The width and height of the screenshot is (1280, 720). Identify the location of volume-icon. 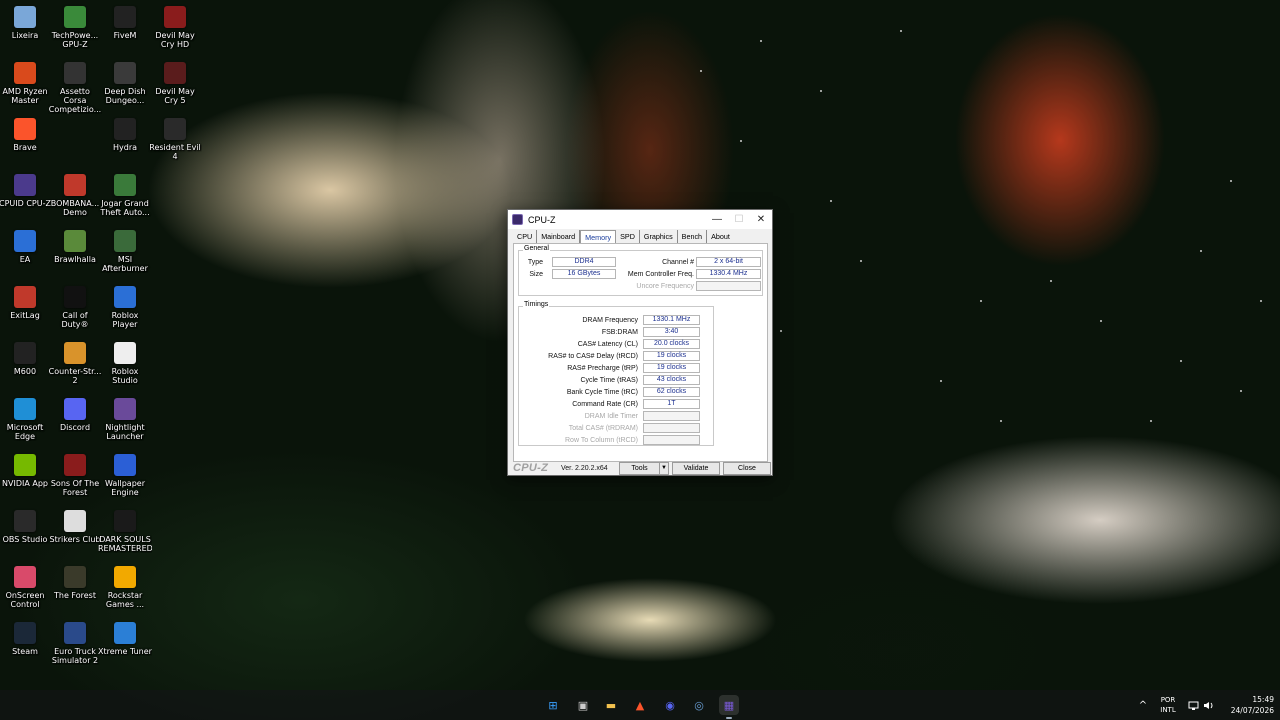
(1208, 705).